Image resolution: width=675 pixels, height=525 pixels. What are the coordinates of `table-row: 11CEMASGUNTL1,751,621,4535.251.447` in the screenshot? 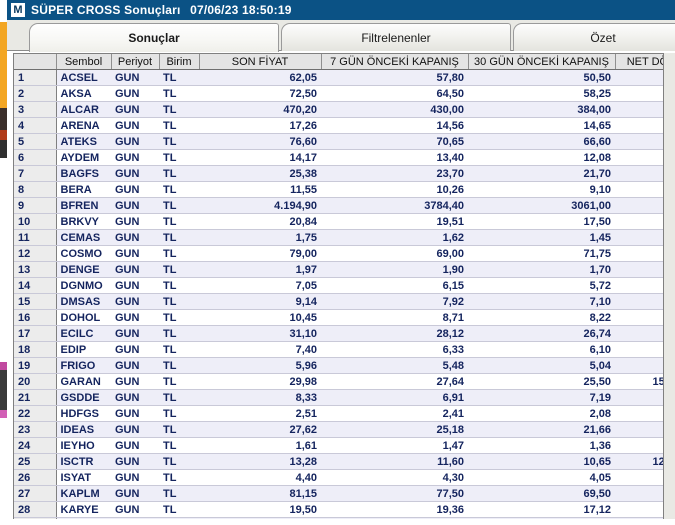 It's located at (338, 237).